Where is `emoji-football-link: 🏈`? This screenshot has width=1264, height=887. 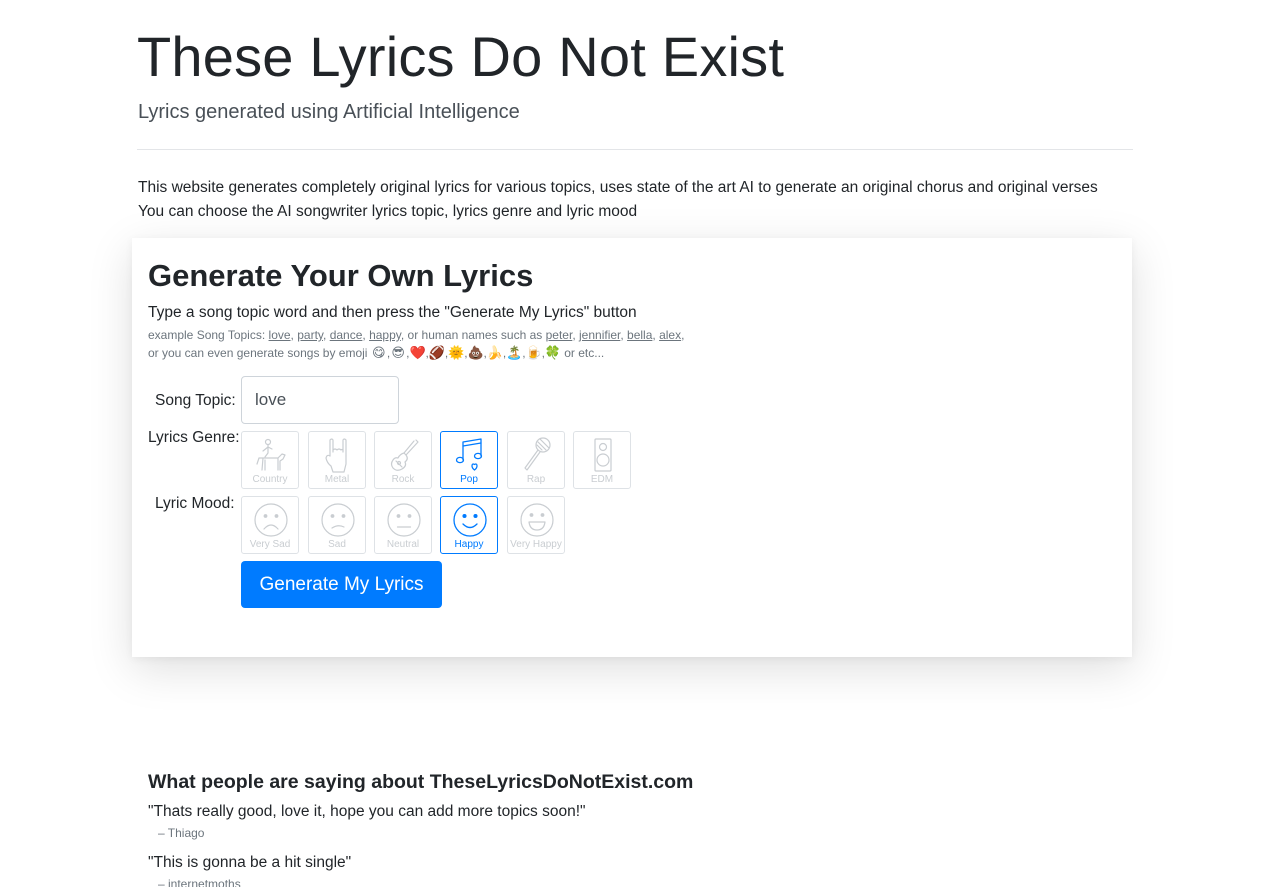
emoji-football-link: 🏈 is located at coordinates (437, 352).